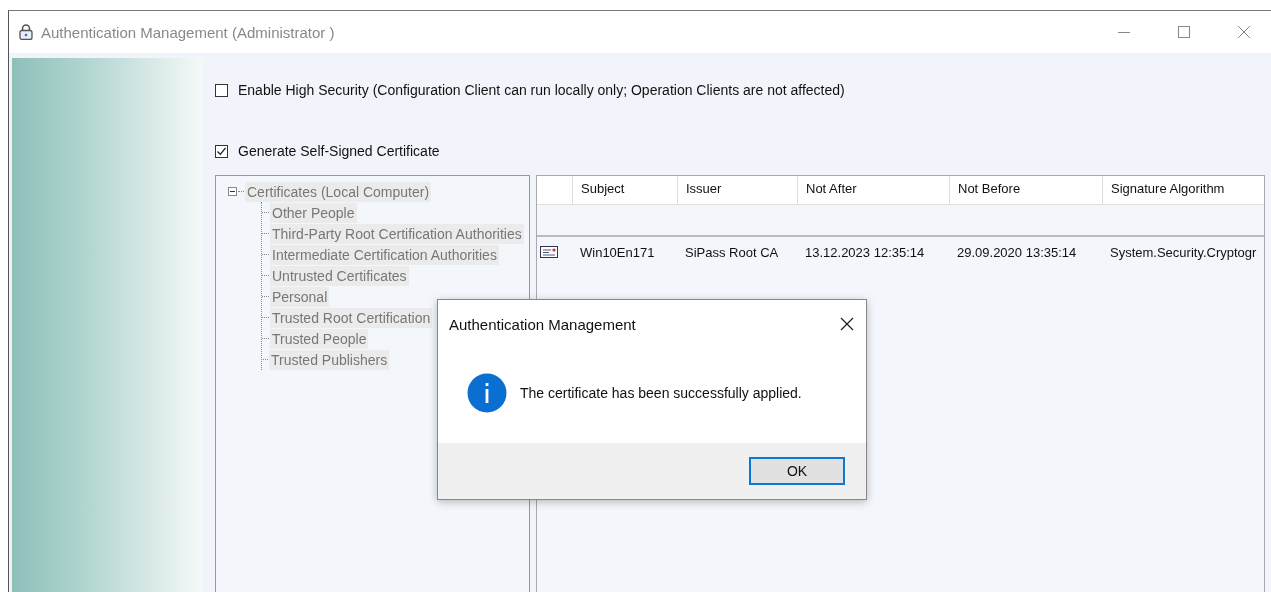 This screenshot has height=592, width=1271. Describe the element at coordinates (1026, 190) in the screenshot. I see `column-header: Not Before` at that location.